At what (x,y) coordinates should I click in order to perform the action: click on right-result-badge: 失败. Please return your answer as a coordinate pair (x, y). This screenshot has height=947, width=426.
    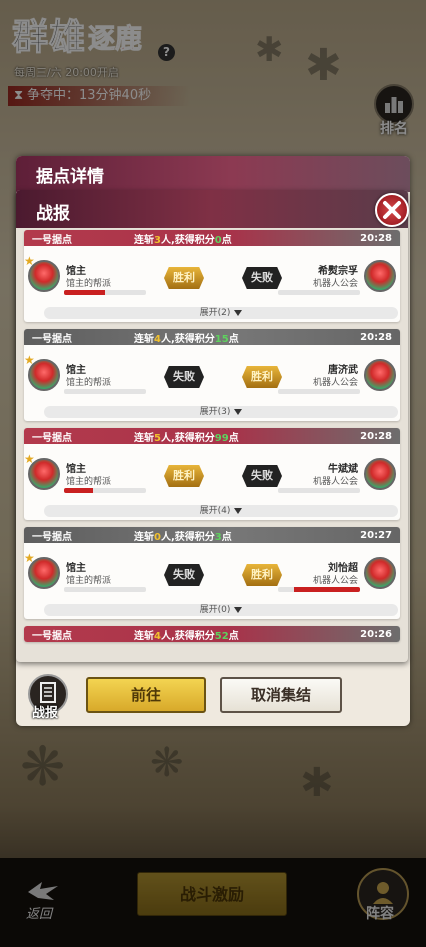
    Looking at the image, I should click on (262, 278).